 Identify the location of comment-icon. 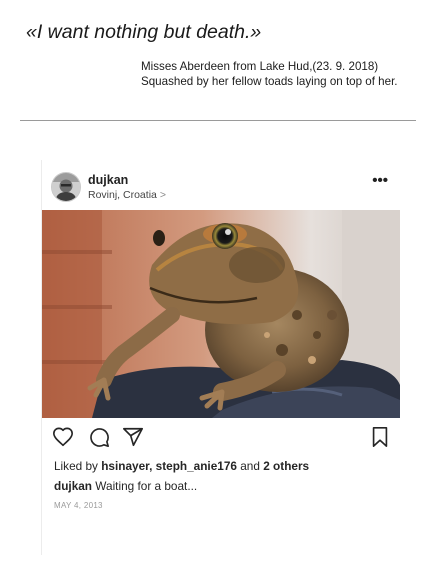
(99, 437).